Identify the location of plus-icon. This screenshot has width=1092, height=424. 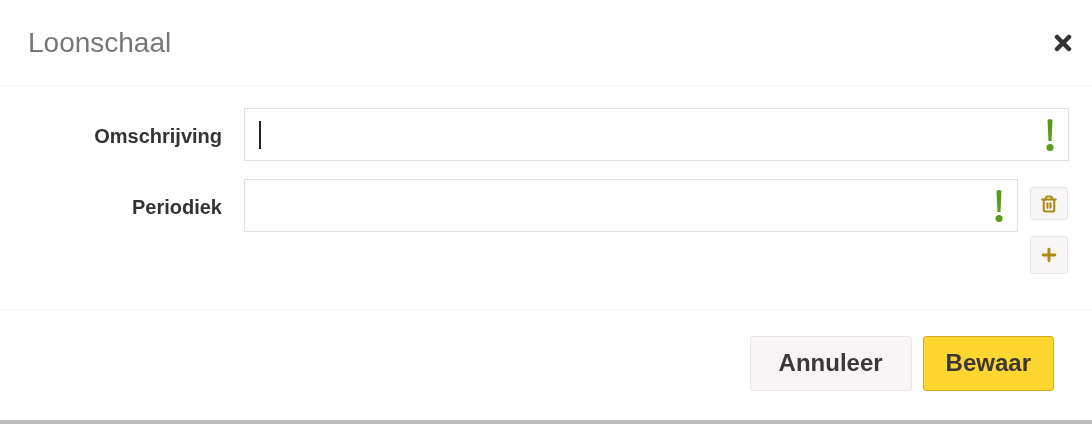
(1049, 255).